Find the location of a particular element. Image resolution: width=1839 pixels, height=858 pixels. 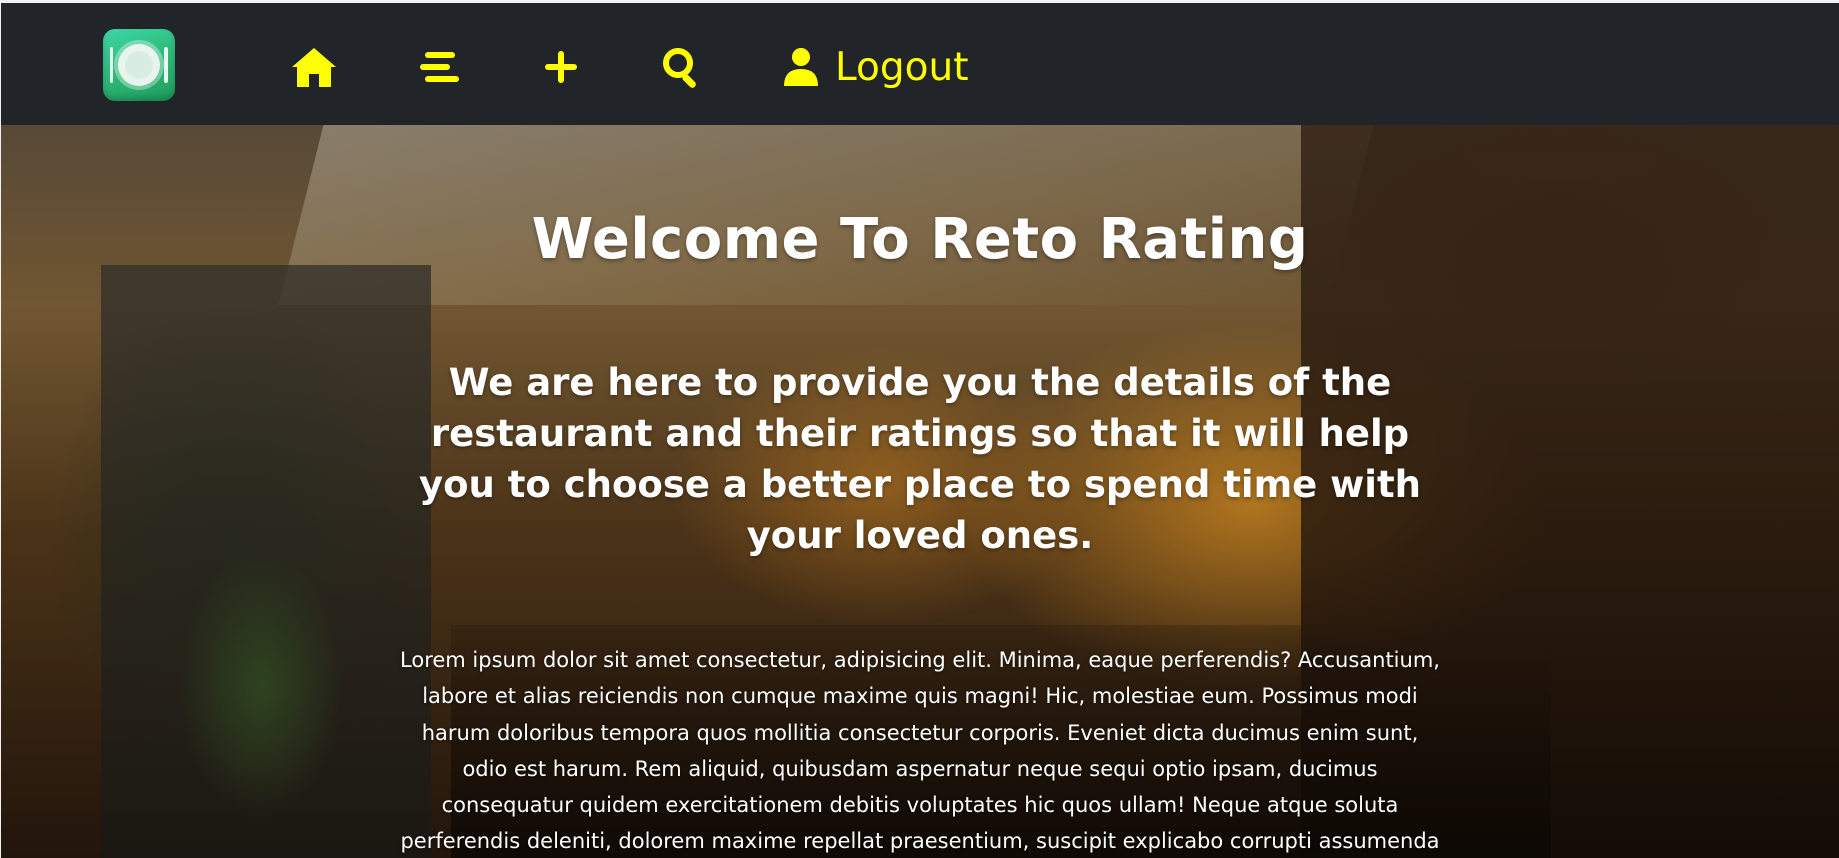

nav-home-button is located at coordinates (314, 67).